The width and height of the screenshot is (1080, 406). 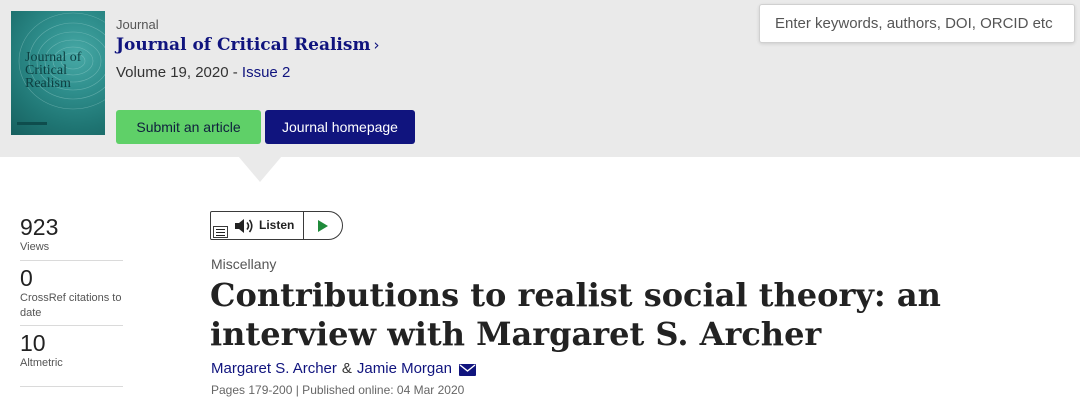 I want to click on article-category: Miscellany, so click(x=244, y=264).